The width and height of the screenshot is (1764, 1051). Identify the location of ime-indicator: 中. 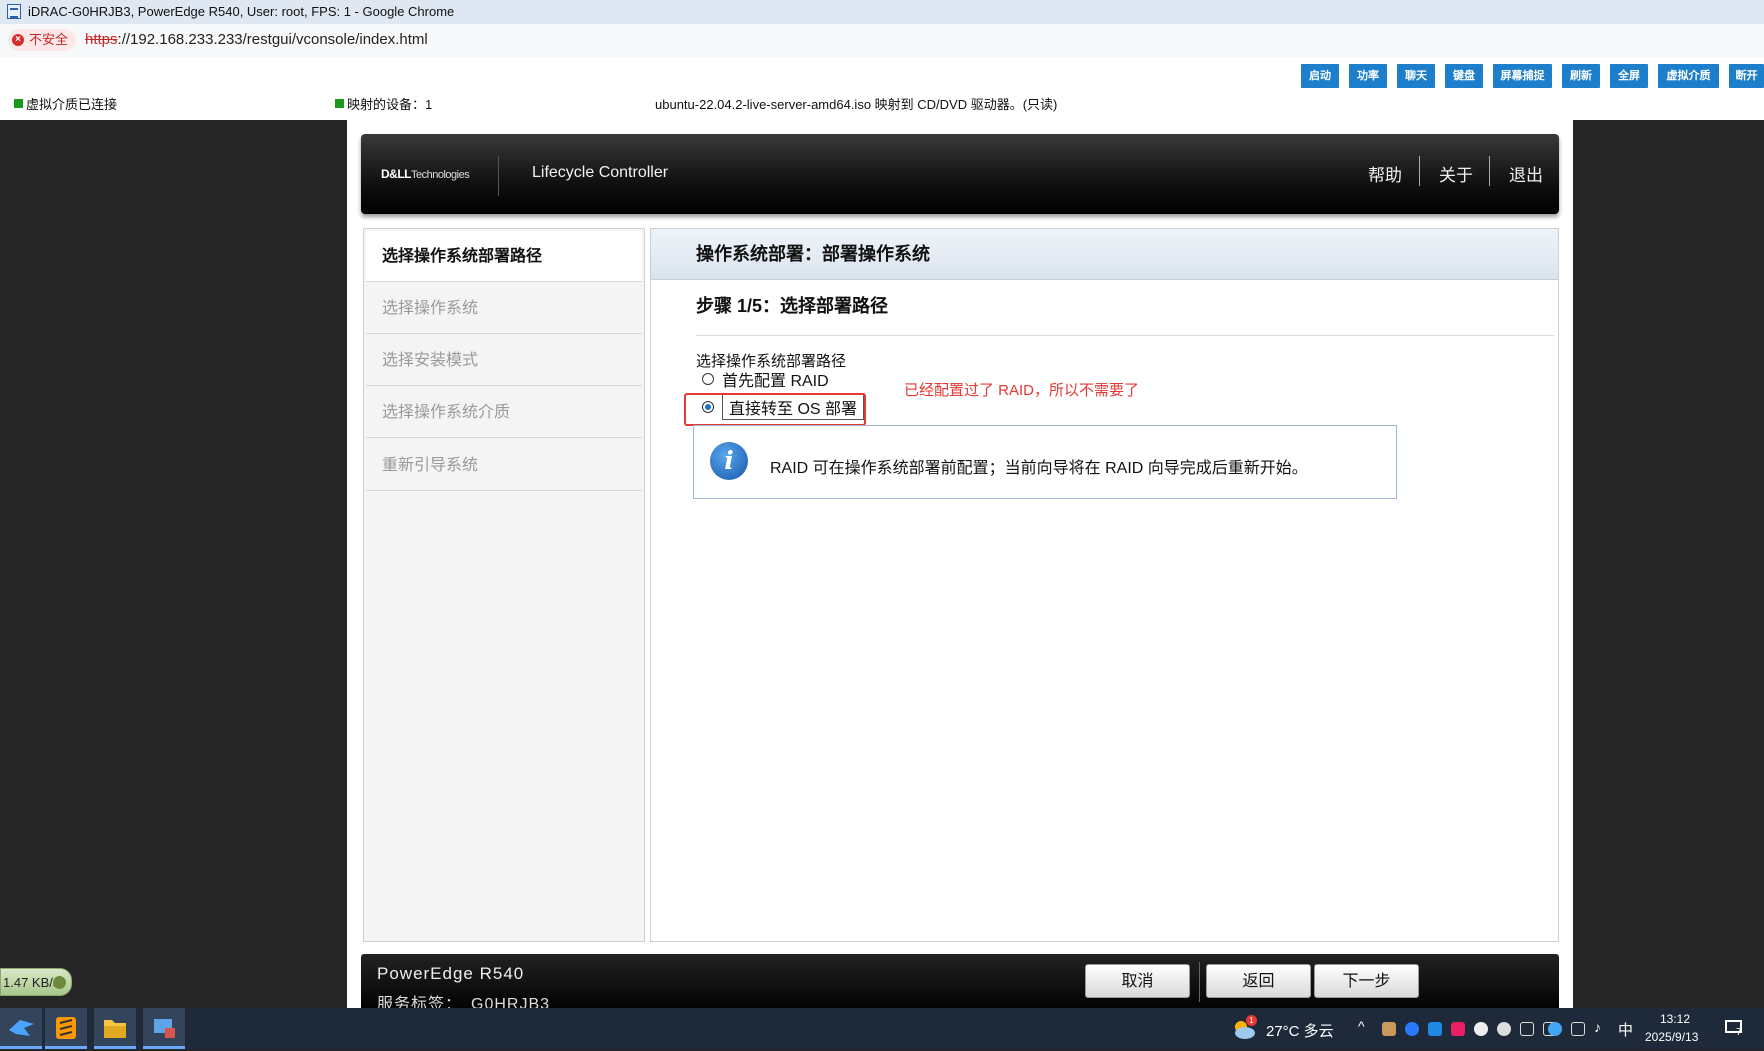
(1625, 1029).